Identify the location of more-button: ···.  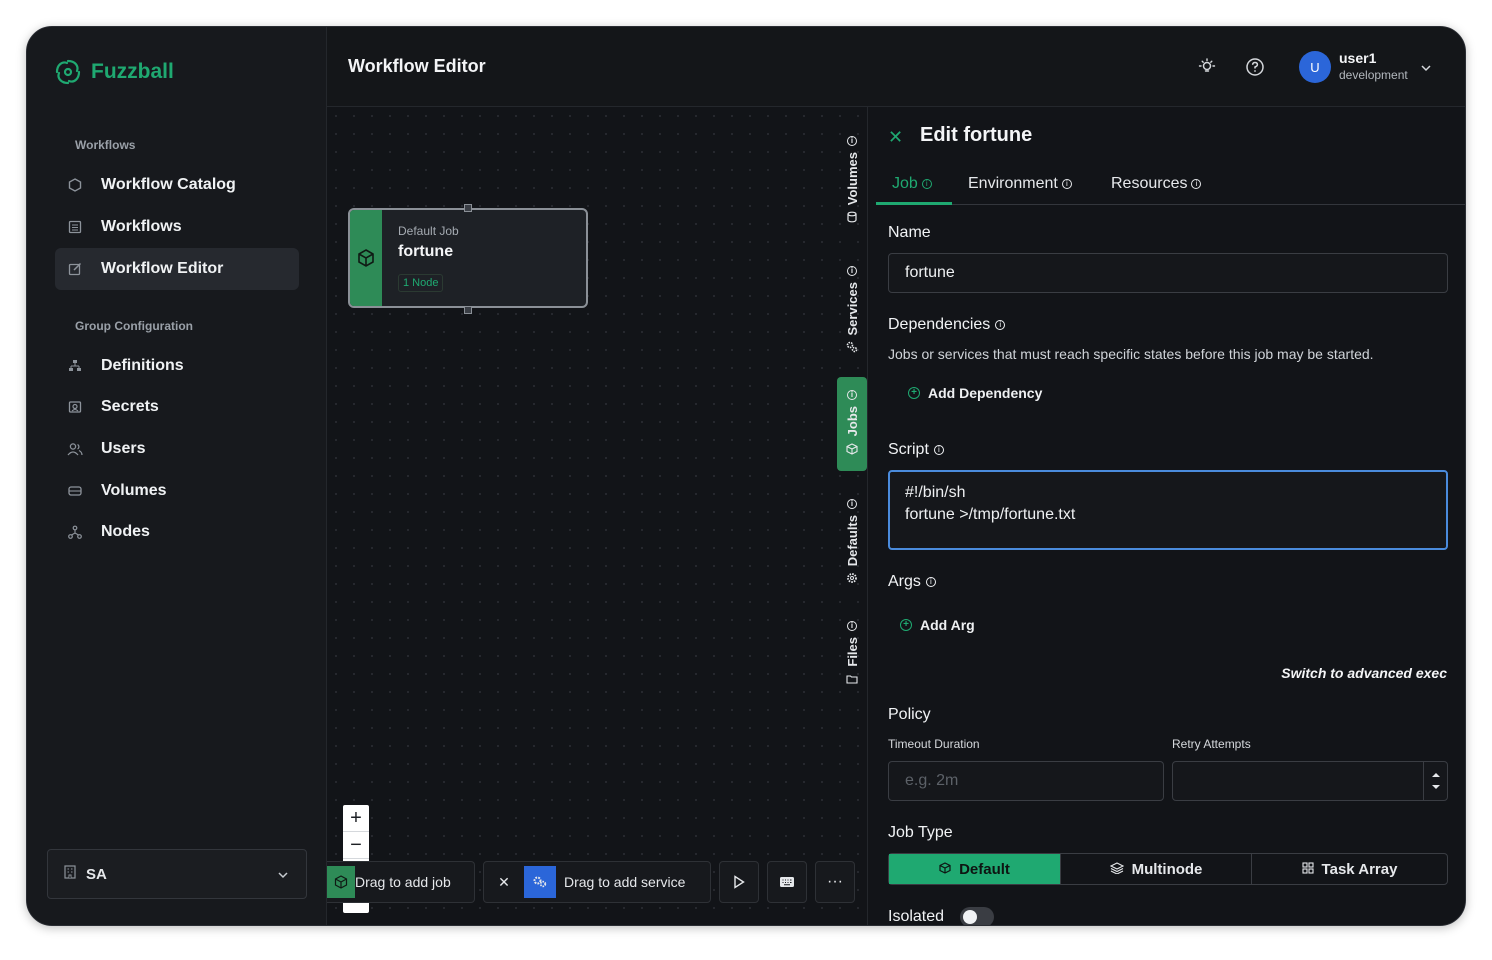
(835, 882).